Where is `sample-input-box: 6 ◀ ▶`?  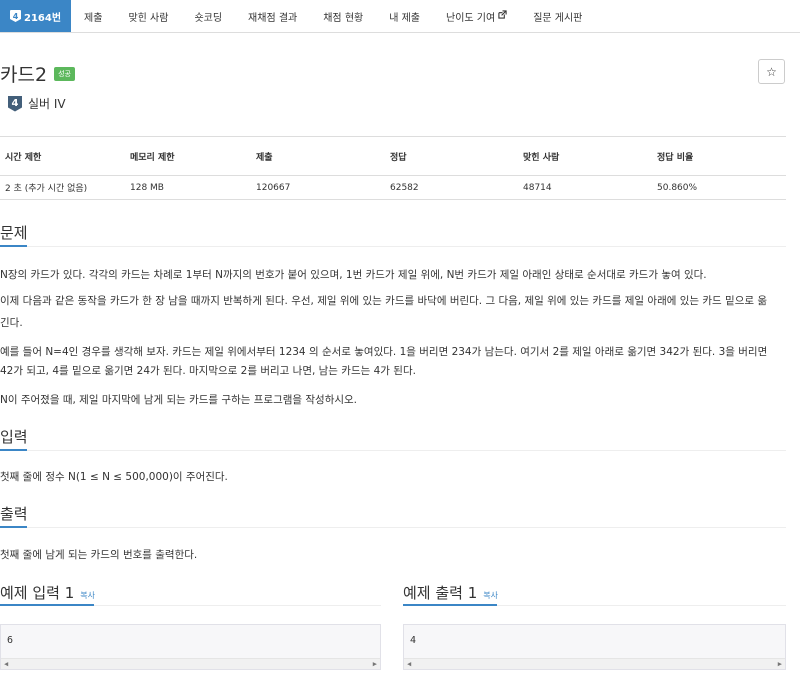
sample-input-box: 6 ◀ ▶ is located at coordinates (190, 647).